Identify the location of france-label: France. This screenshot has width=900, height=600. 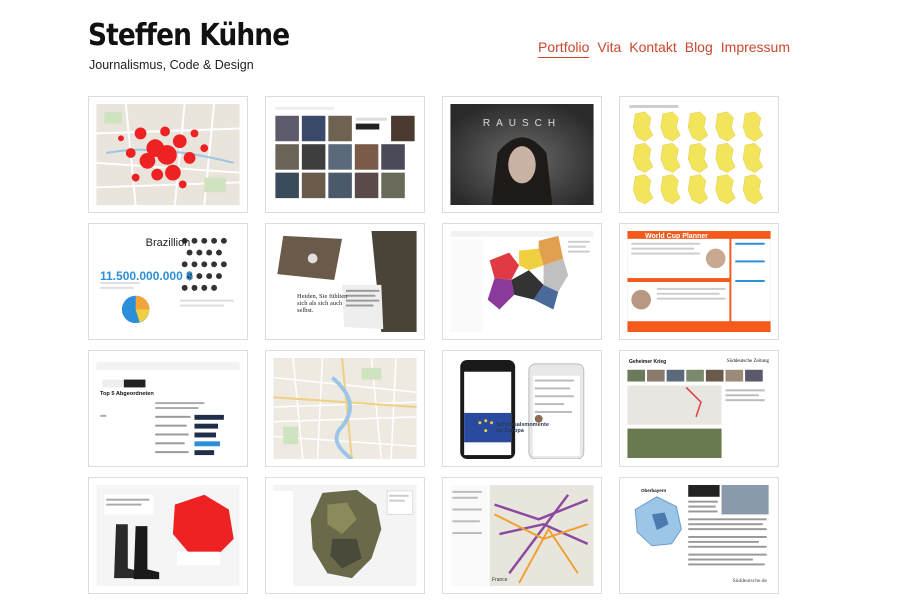
(500, 580).